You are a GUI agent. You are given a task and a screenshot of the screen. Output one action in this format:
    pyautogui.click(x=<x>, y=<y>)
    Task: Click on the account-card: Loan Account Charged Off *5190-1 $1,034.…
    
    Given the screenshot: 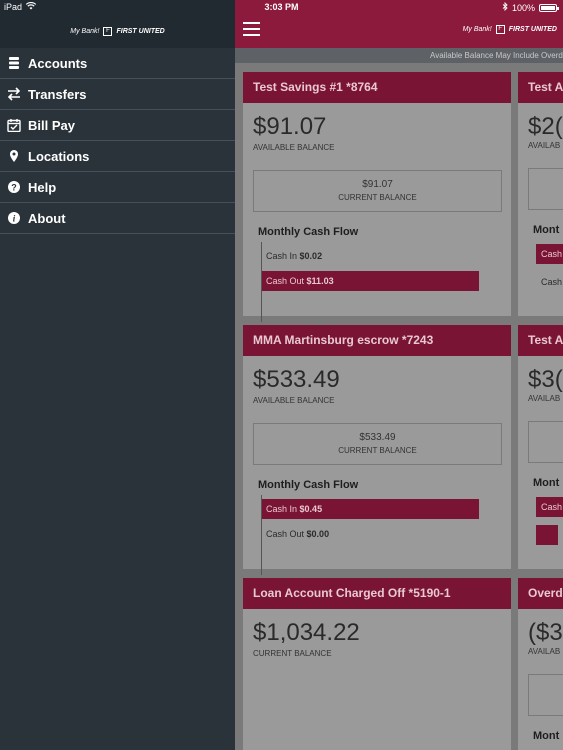 What is the action you would take?
    pyautogui.click(x=377, y=664)
    